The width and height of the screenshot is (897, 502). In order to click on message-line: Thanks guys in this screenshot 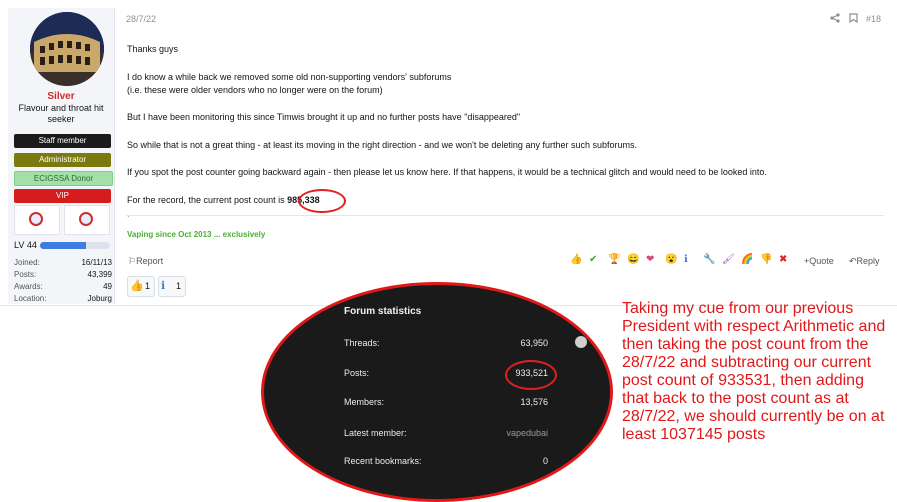, I will do `click(153, 49)`.